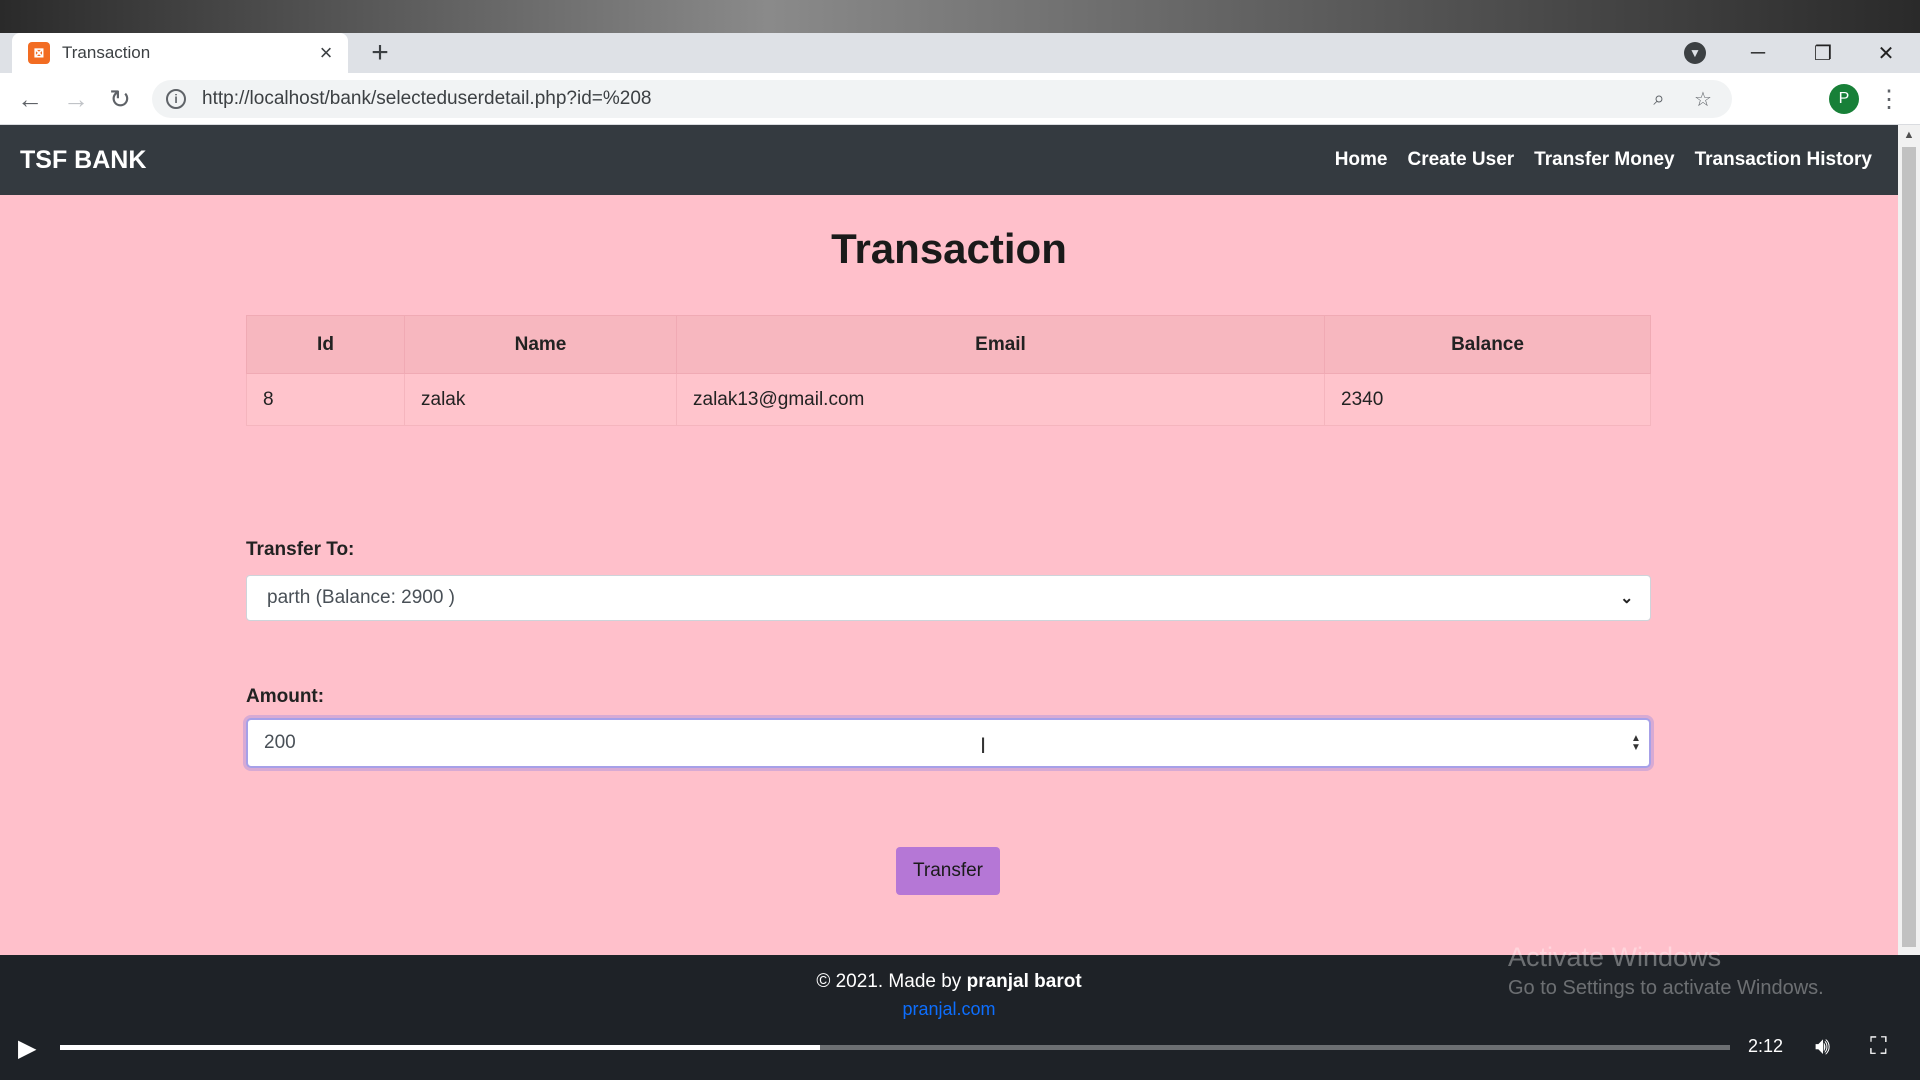 Image resolution: width=1920 pixels, height=1080 pixels. I want to click on site-info-icon: i, so click(176, 99).